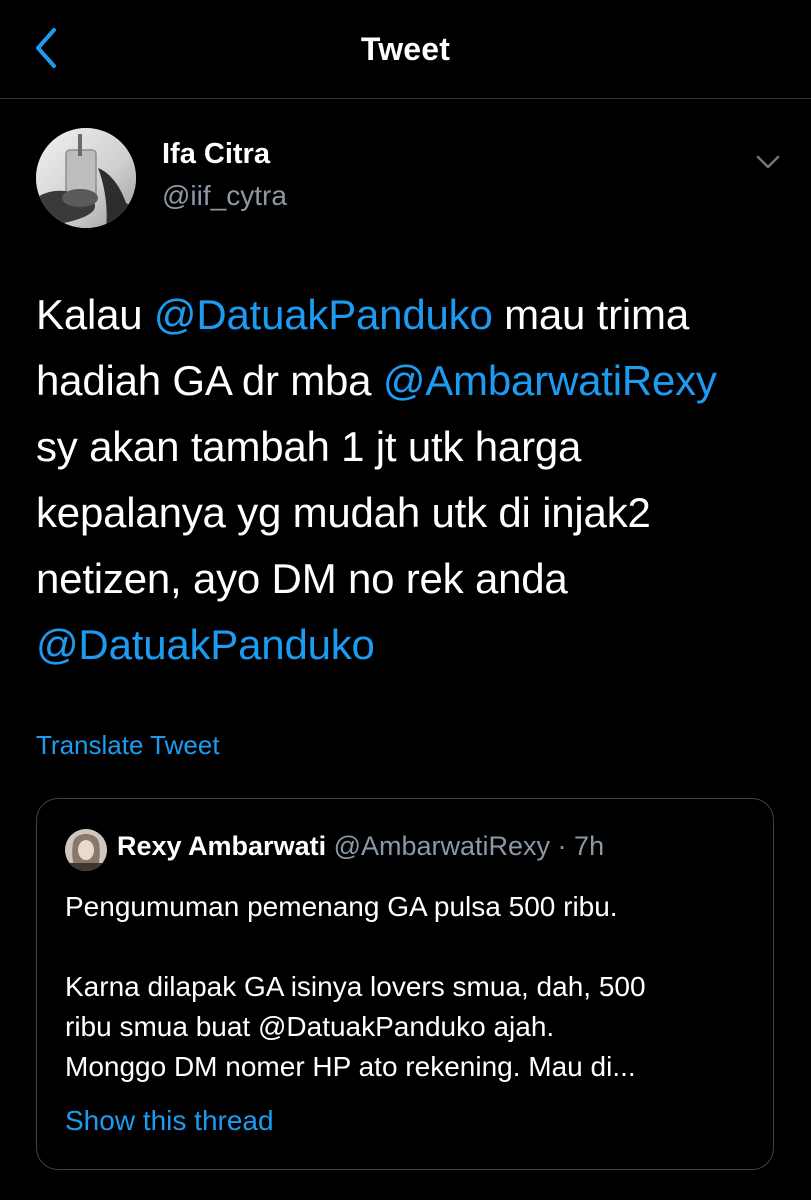 Image resolution: width=811 pixels, height=1200 pixels. I want to click on author-avatar, so click(86, 178).